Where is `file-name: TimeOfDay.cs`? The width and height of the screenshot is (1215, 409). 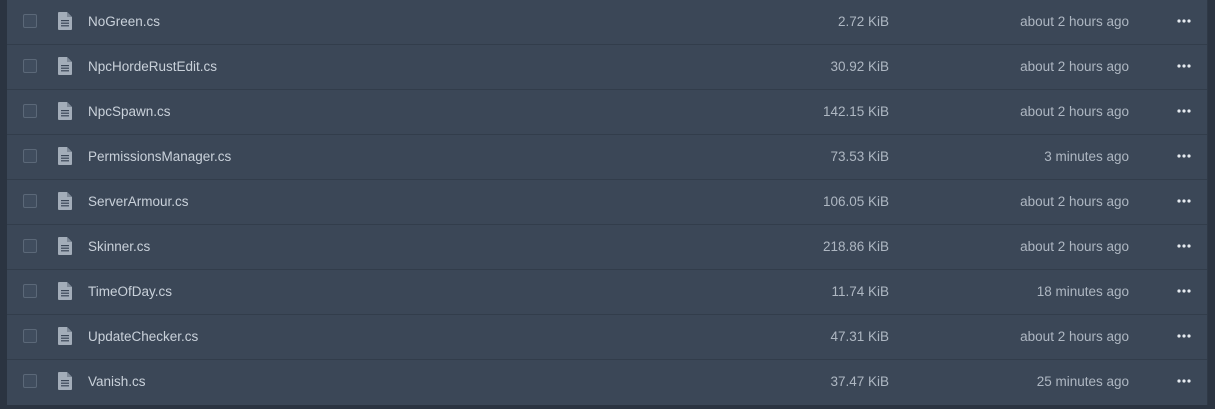 file-name: TimeOfDay.cs is located at coordinates (130, 291).